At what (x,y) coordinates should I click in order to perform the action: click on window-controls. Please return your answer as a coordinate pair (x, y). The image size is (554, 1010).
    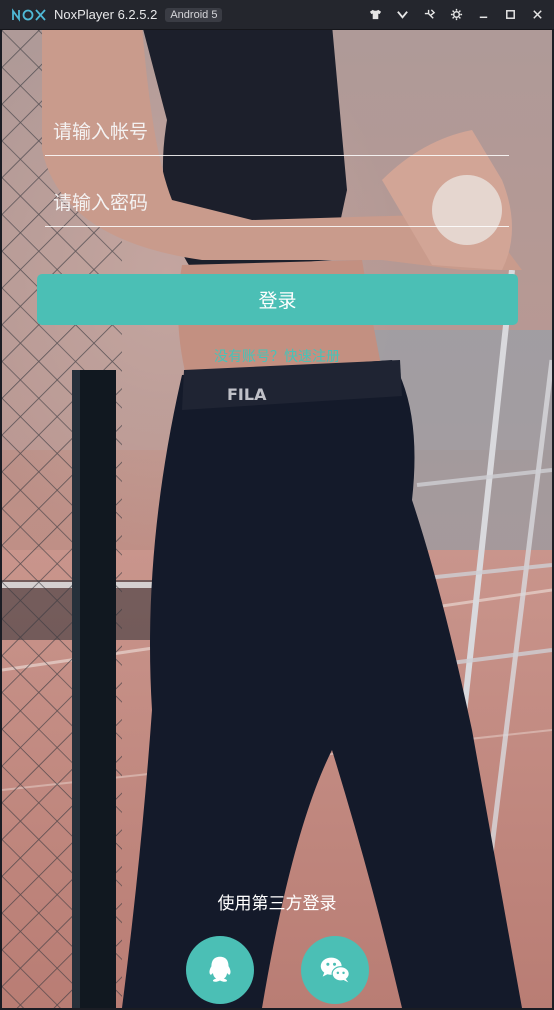
    Looking at the image, I should click on (456, 14).